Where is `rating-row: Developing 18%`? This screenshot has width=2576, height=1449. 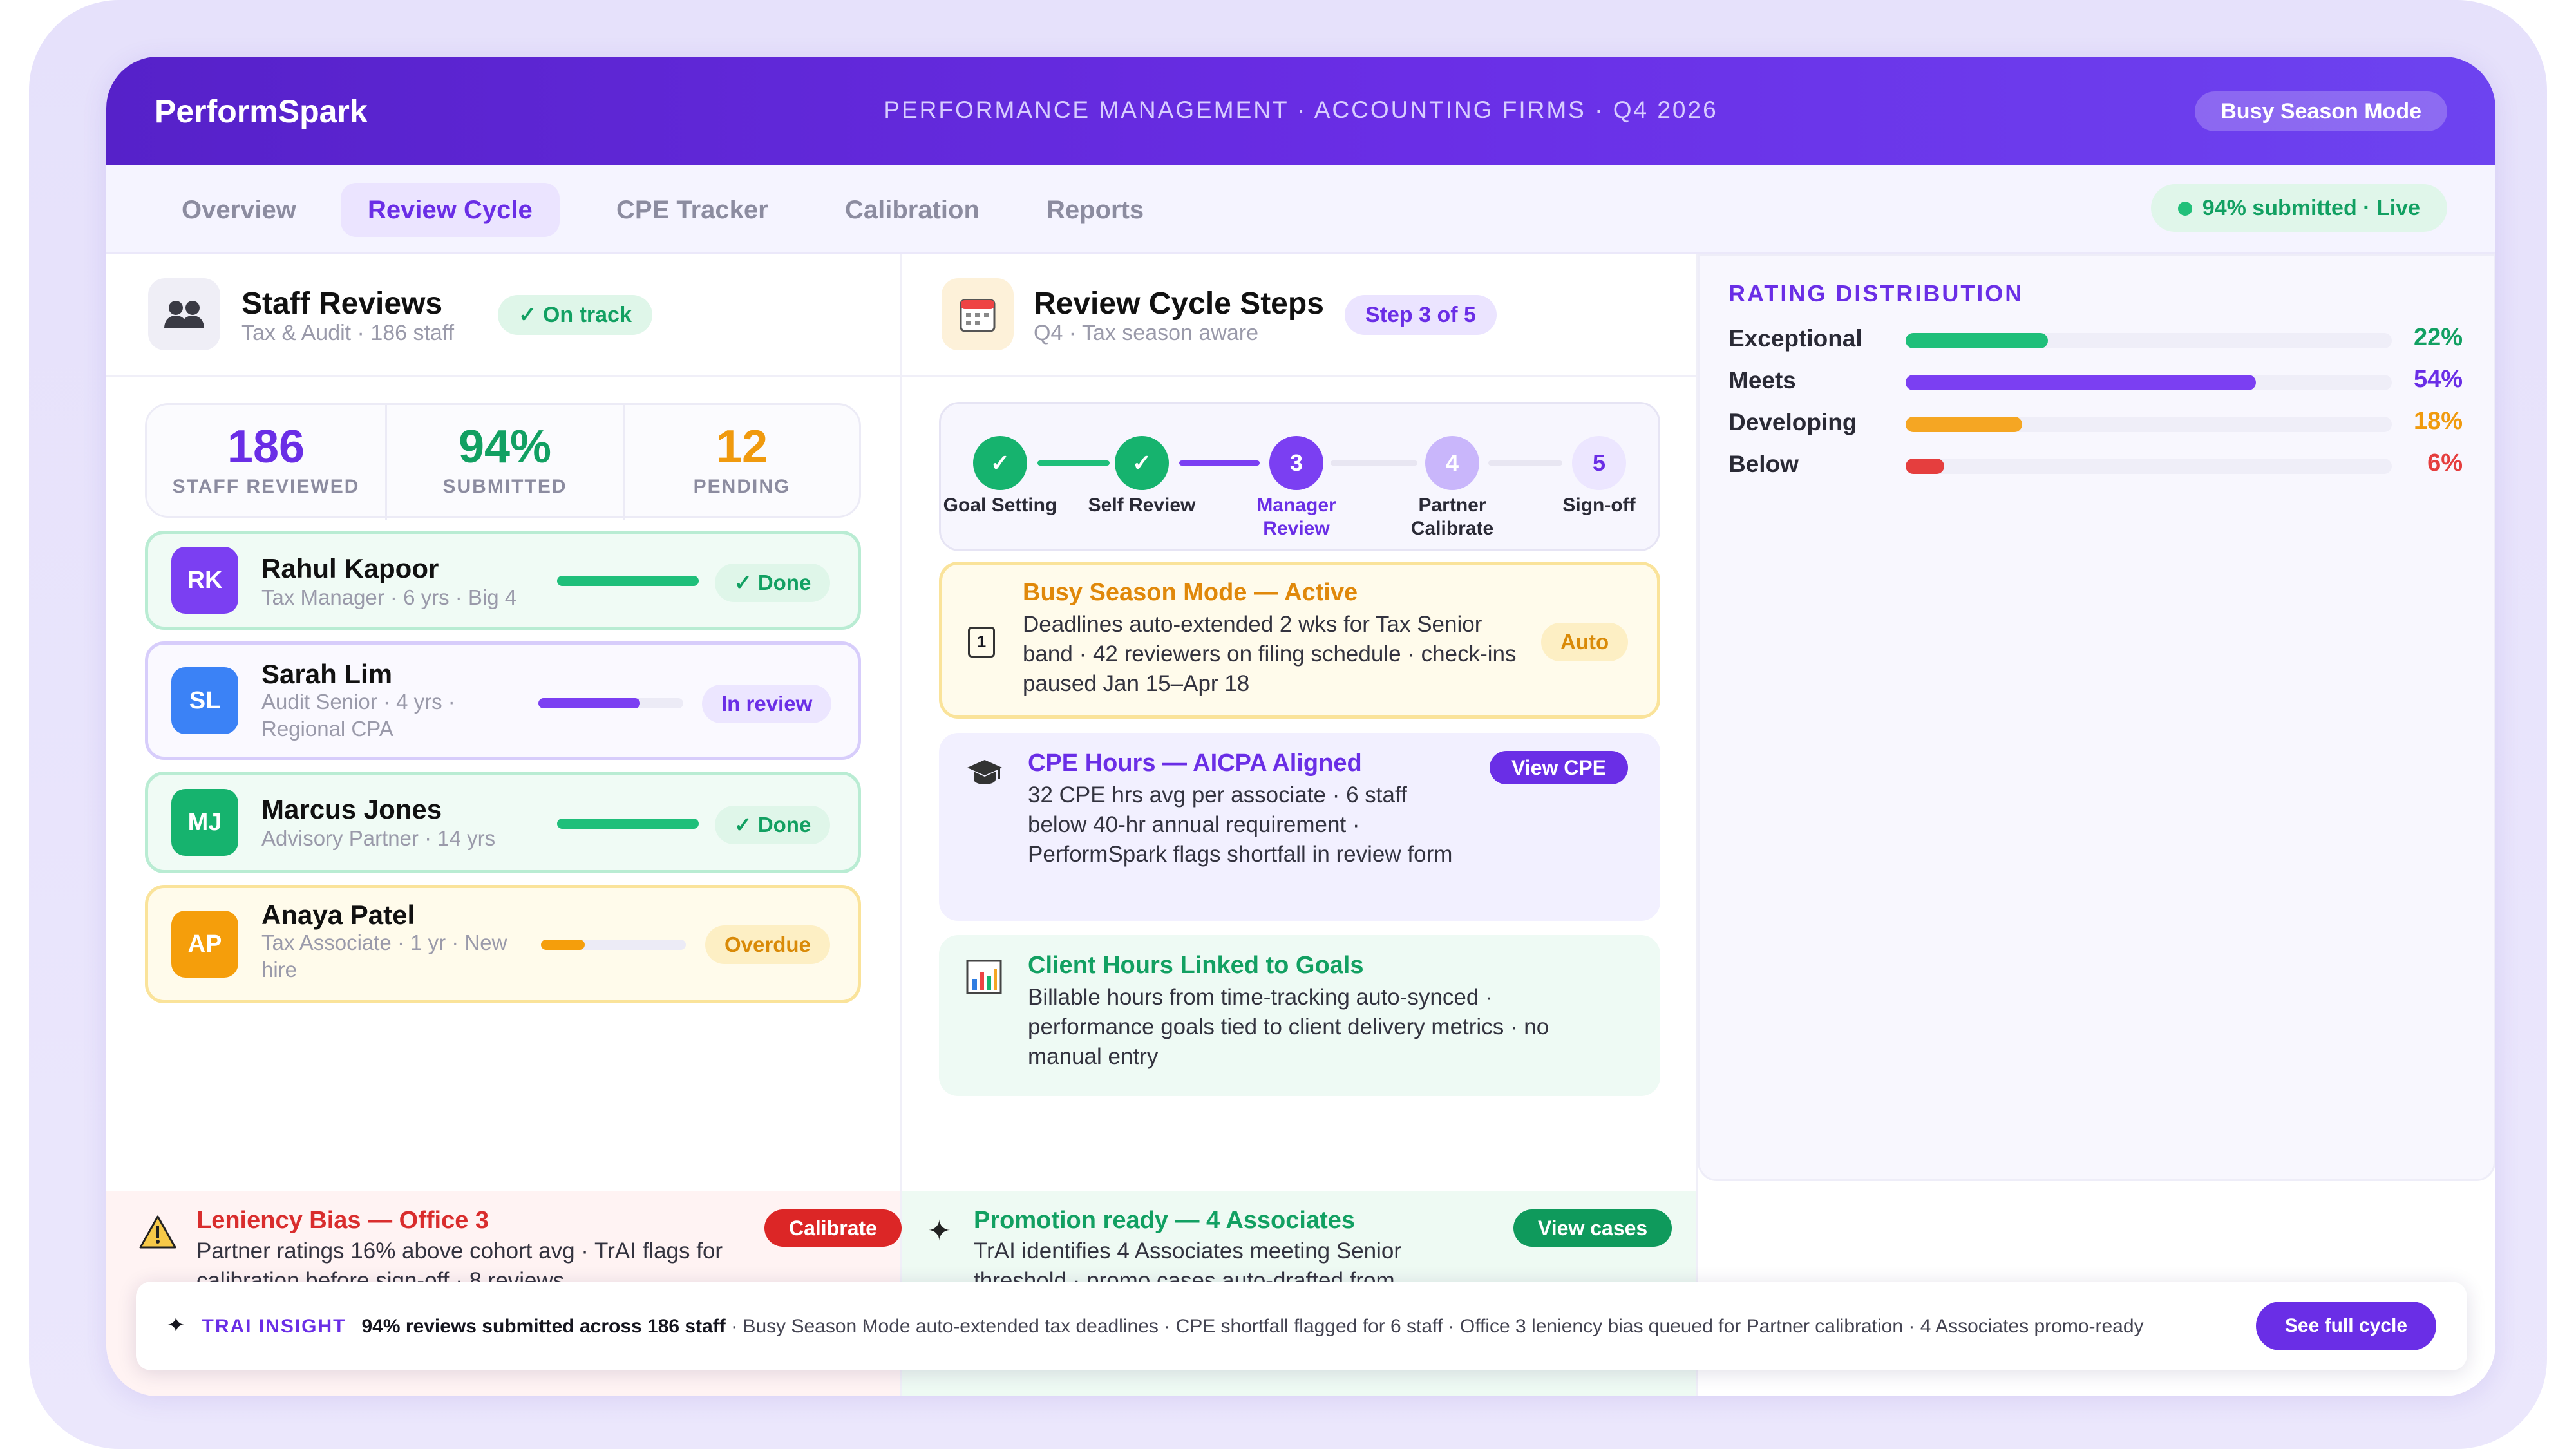
rating-row: Developing 18% is located at coordinates (2095, 423).